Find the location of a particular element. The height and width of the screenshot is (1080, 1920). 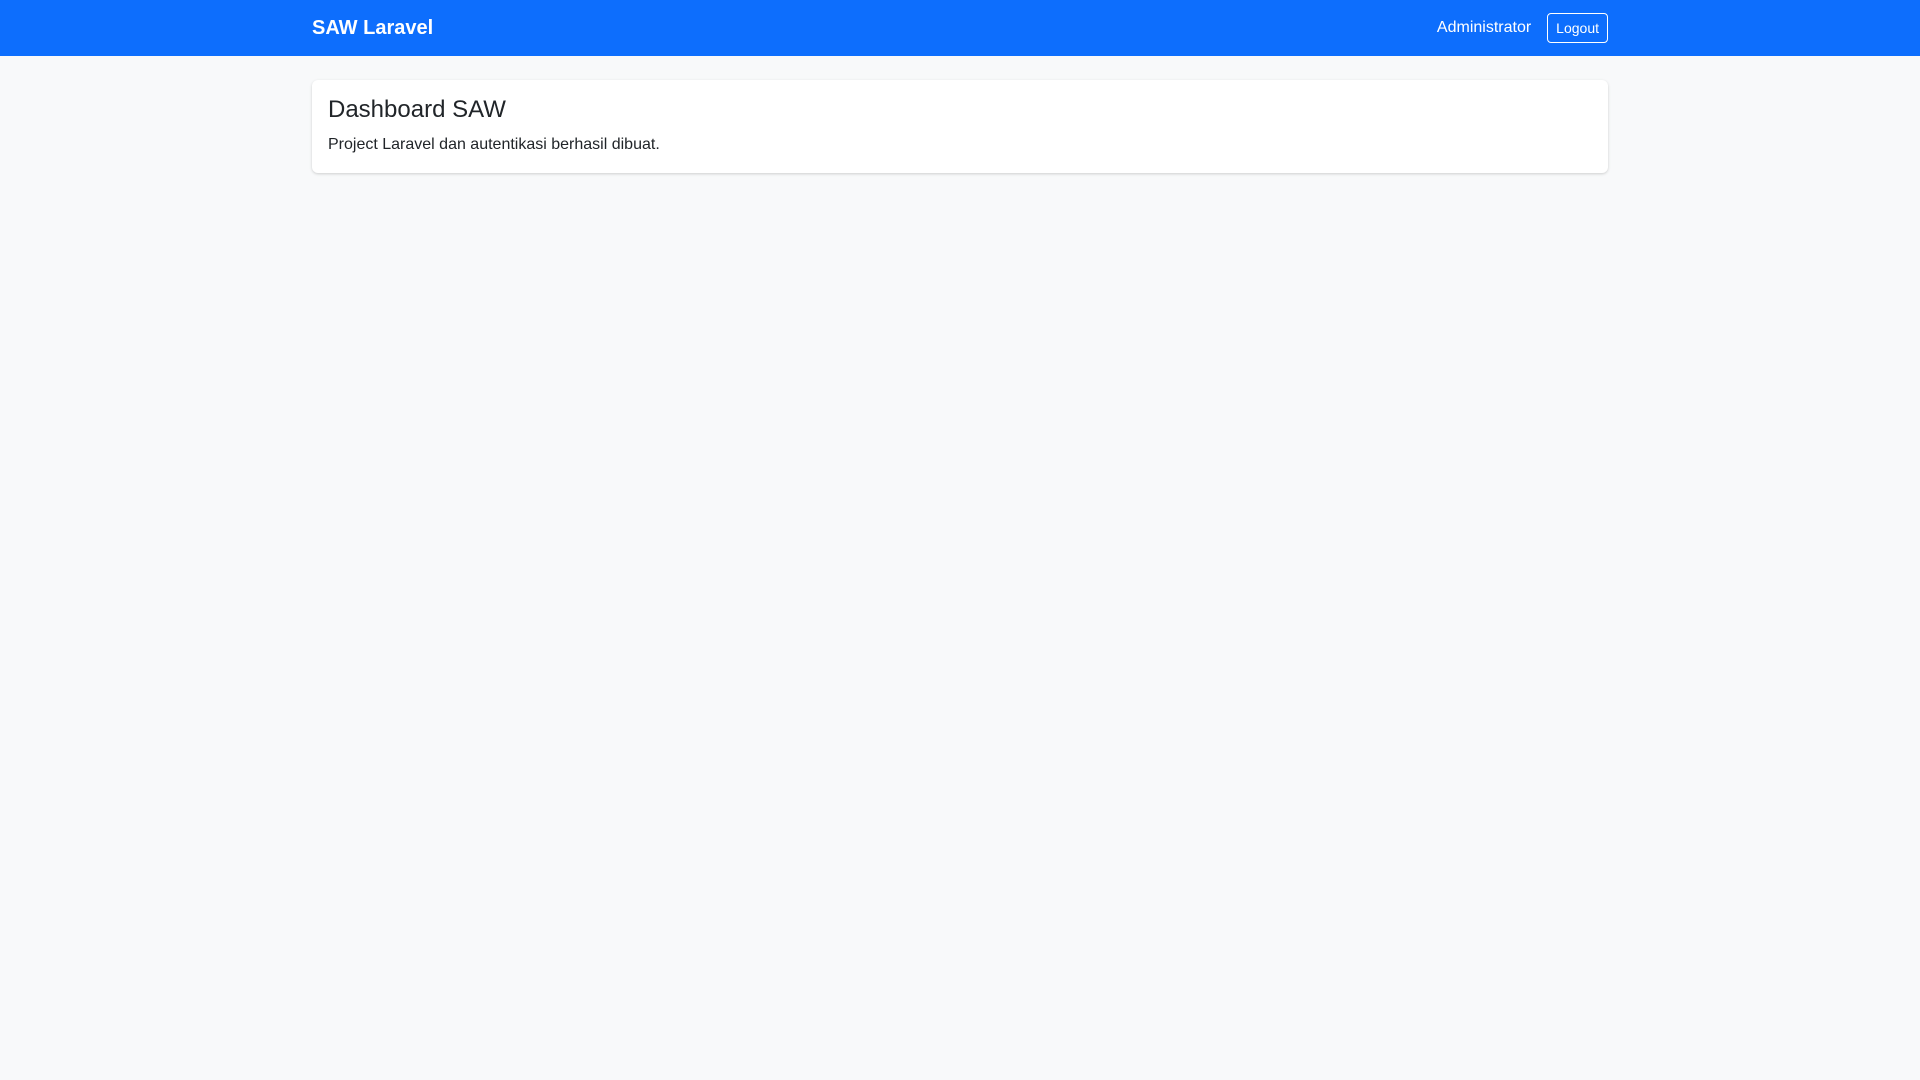

navbar-user-area: Administrator Logout is located at coordinates (1522, 28).